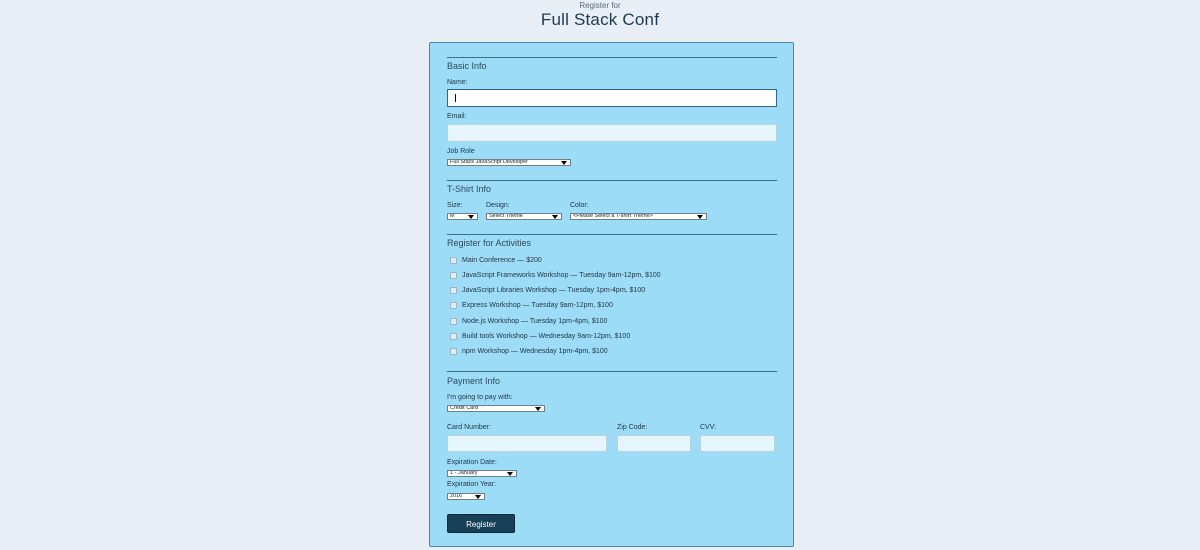 The height and width of the screenshot is (550, 1200). I want to click on activity-item: Main Conference — $200, so click(496, 260).